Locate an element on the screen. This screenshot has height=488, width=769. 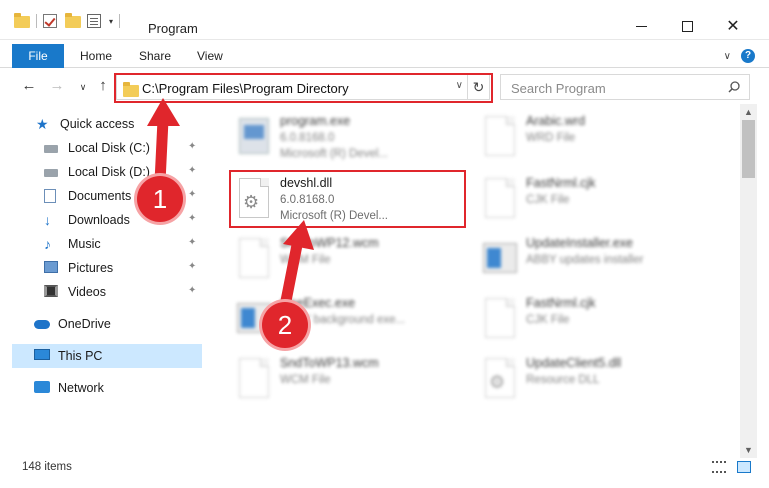
tab-home: Home is located at coordinates (96, 56).